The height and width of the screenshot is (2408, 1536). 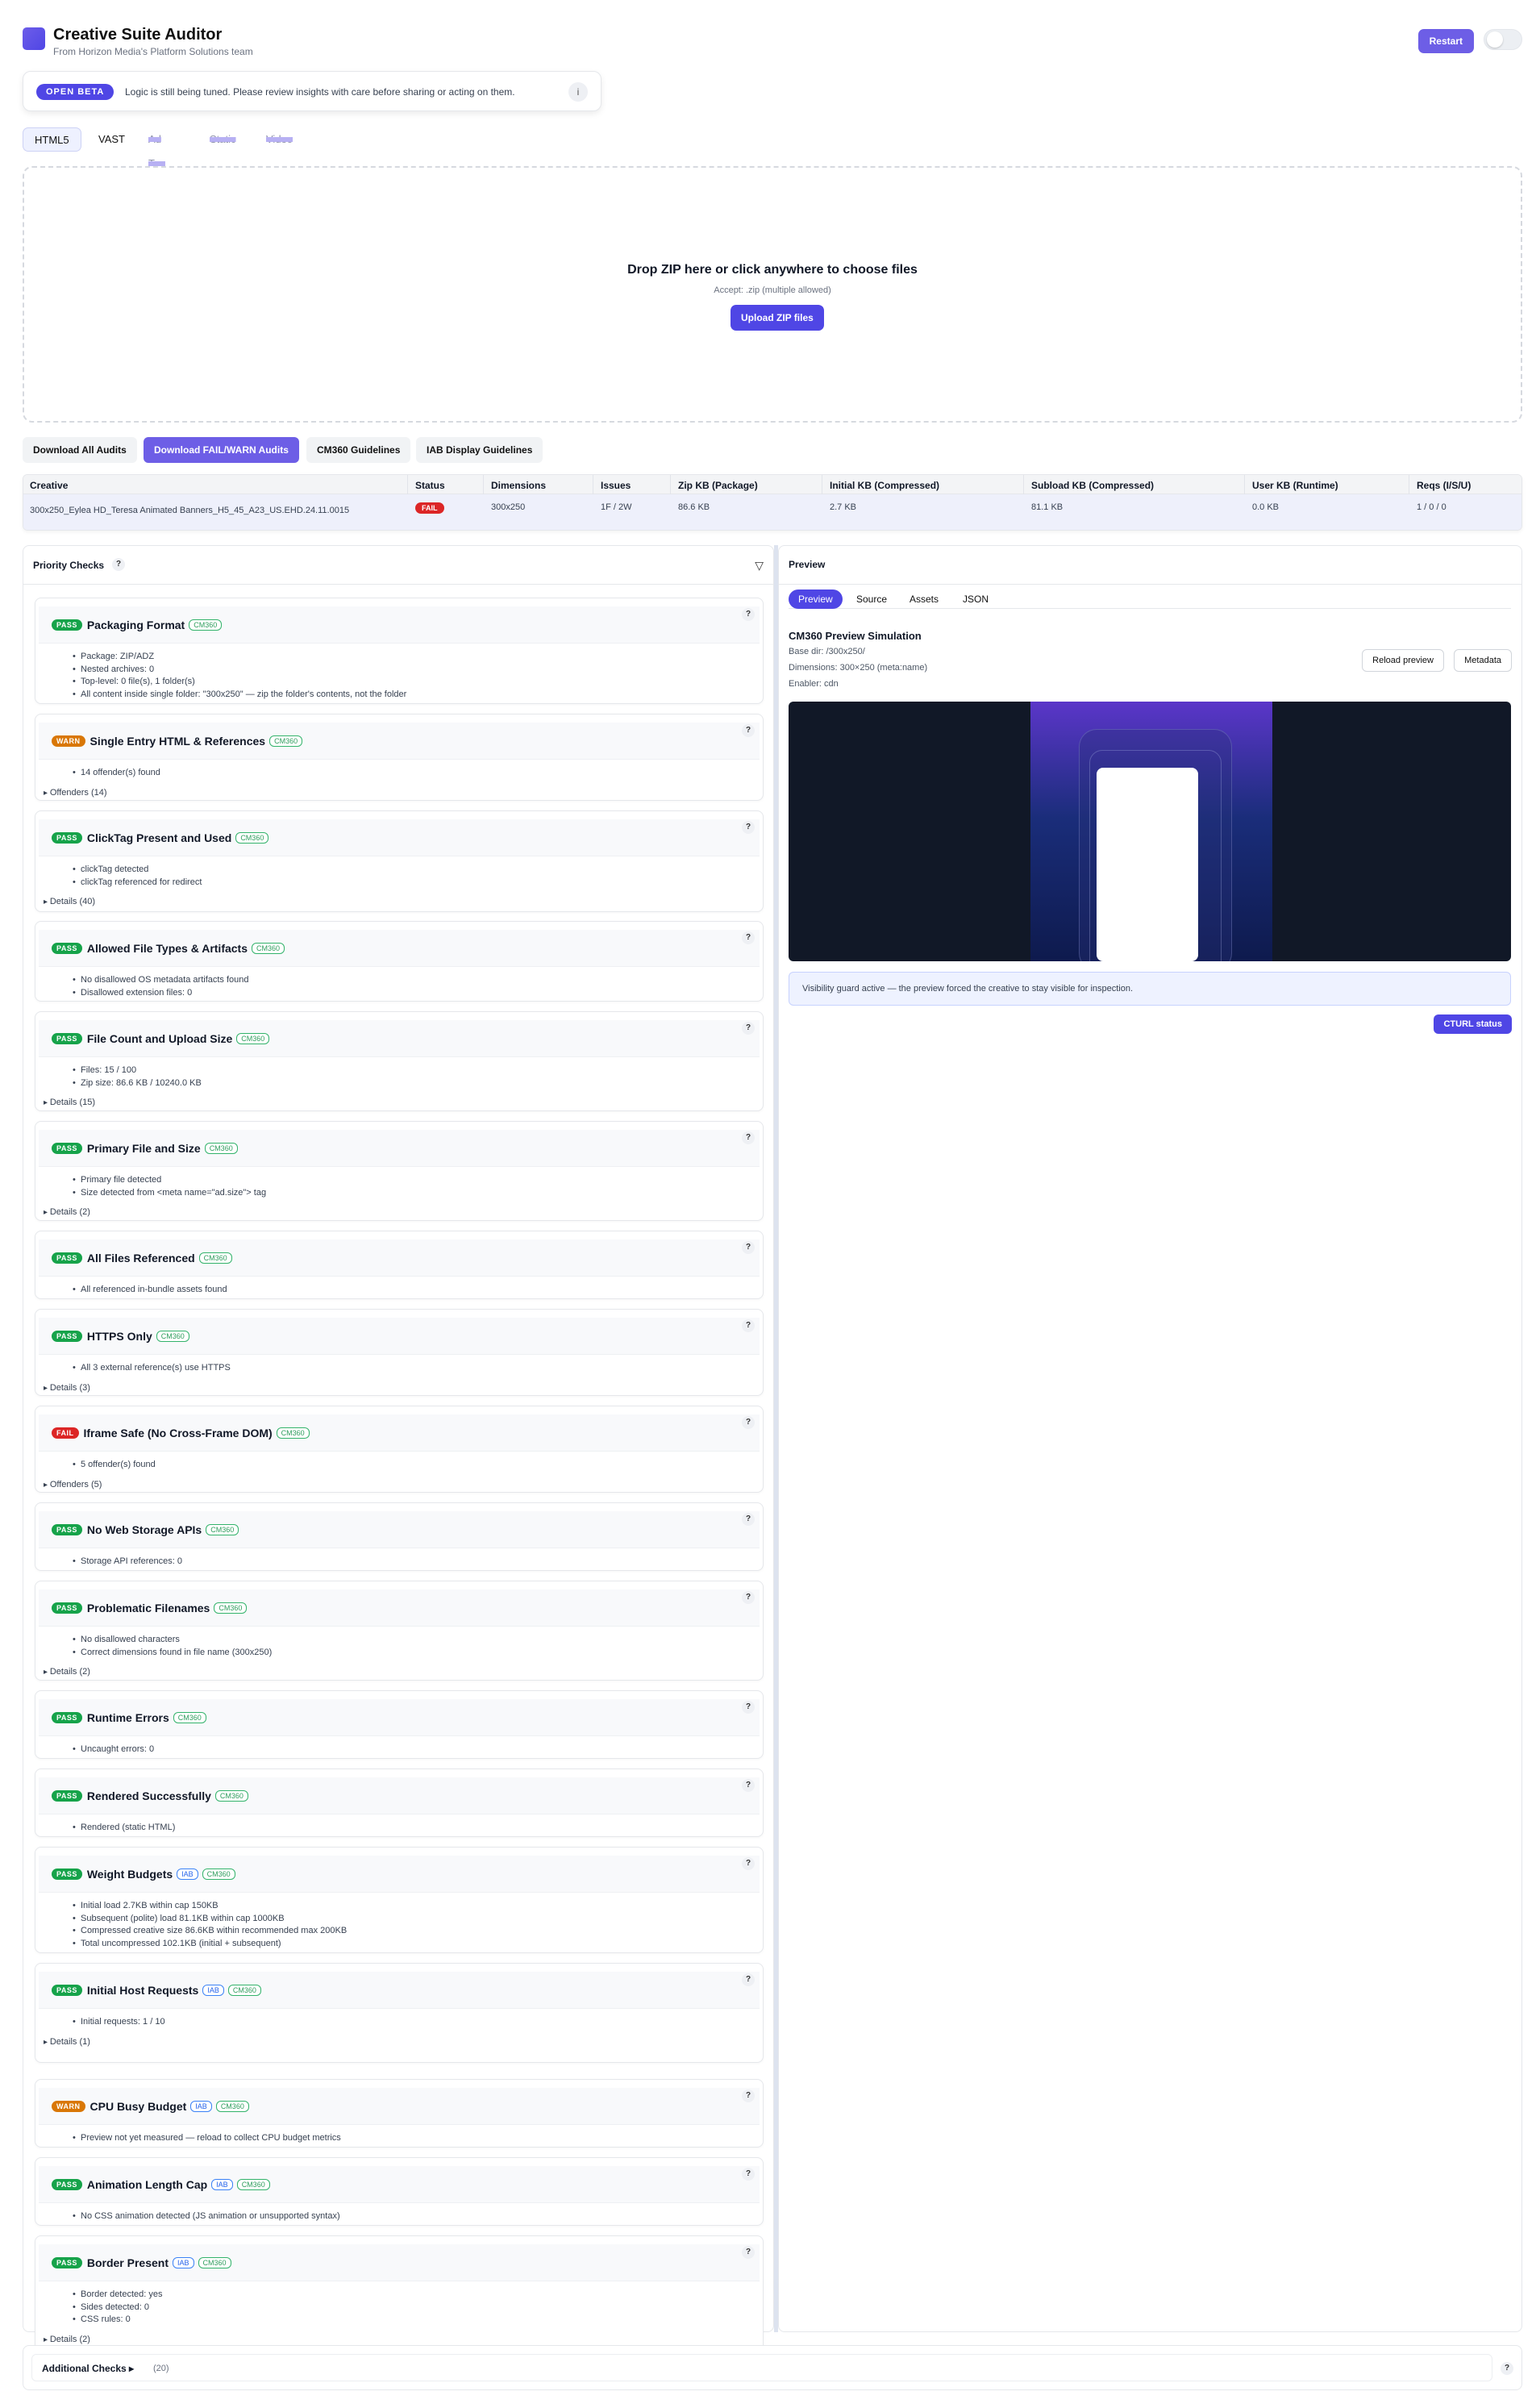 What do you see at coordinates (1266, 507) in the screenshot?
I see `row-user-kb: 0.0 KB` at bounding box center [1266, 507].